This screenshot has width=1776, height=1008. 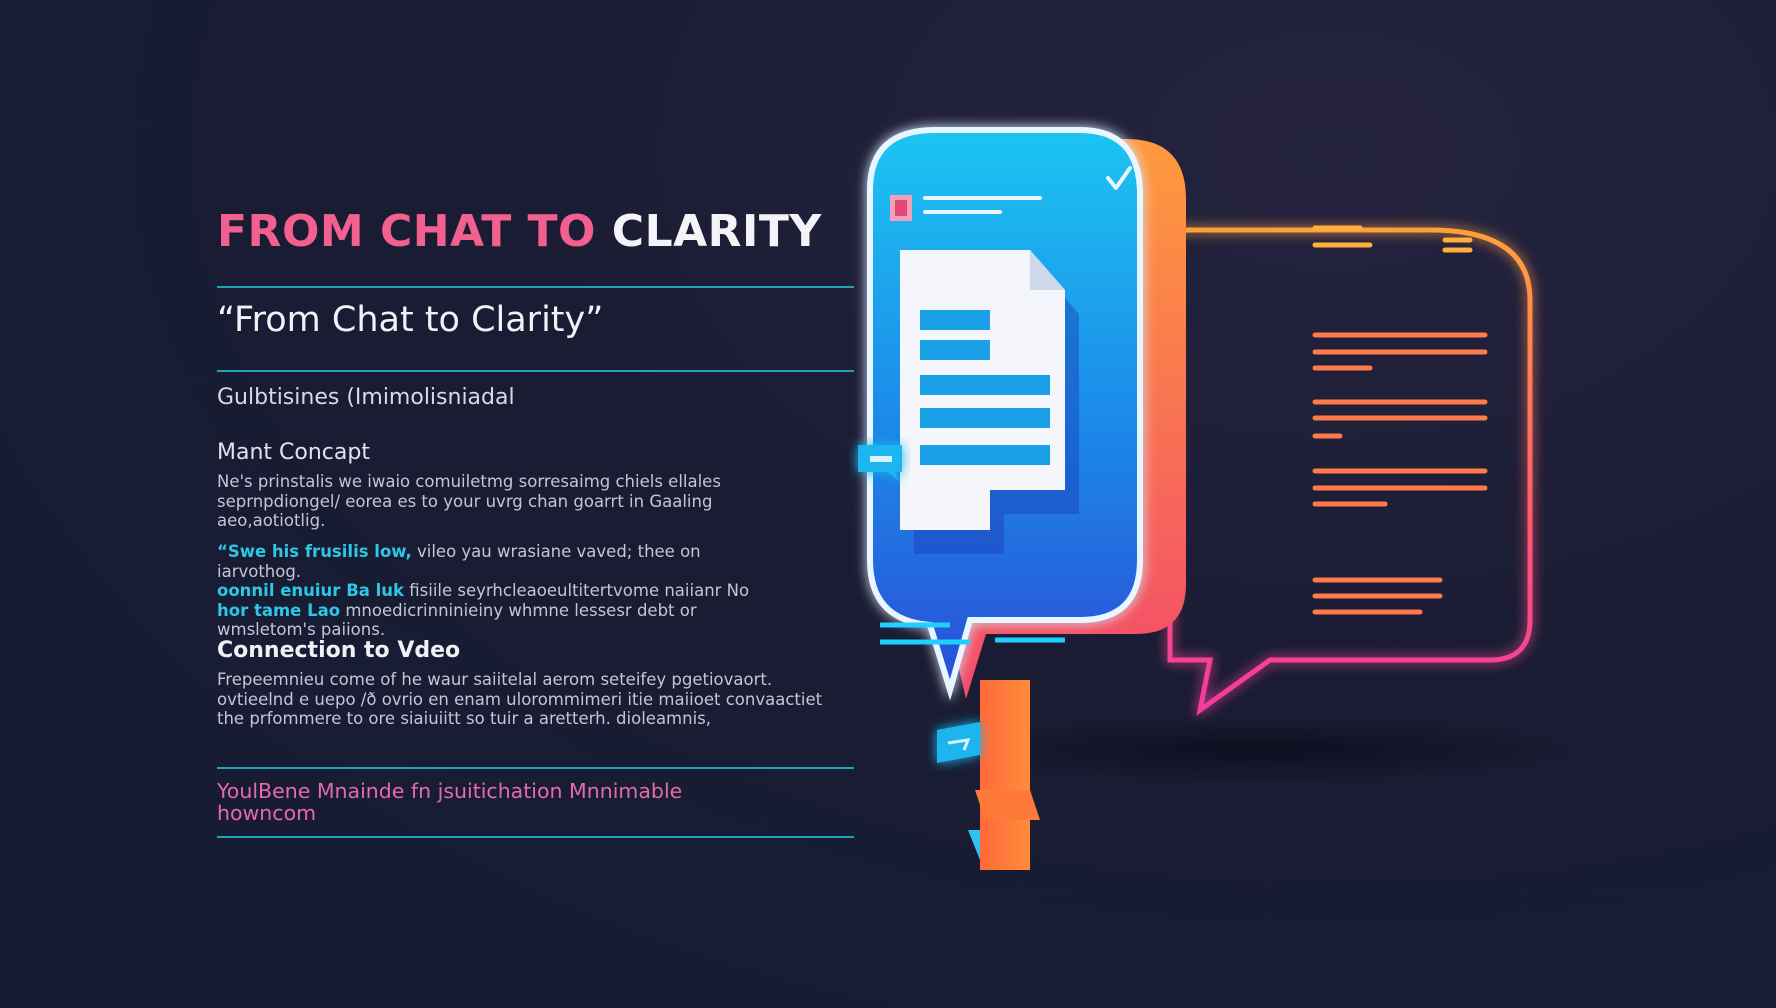 I want to click on quote-heading: “From Chat to Clarity”, so click(x=410, y=320).